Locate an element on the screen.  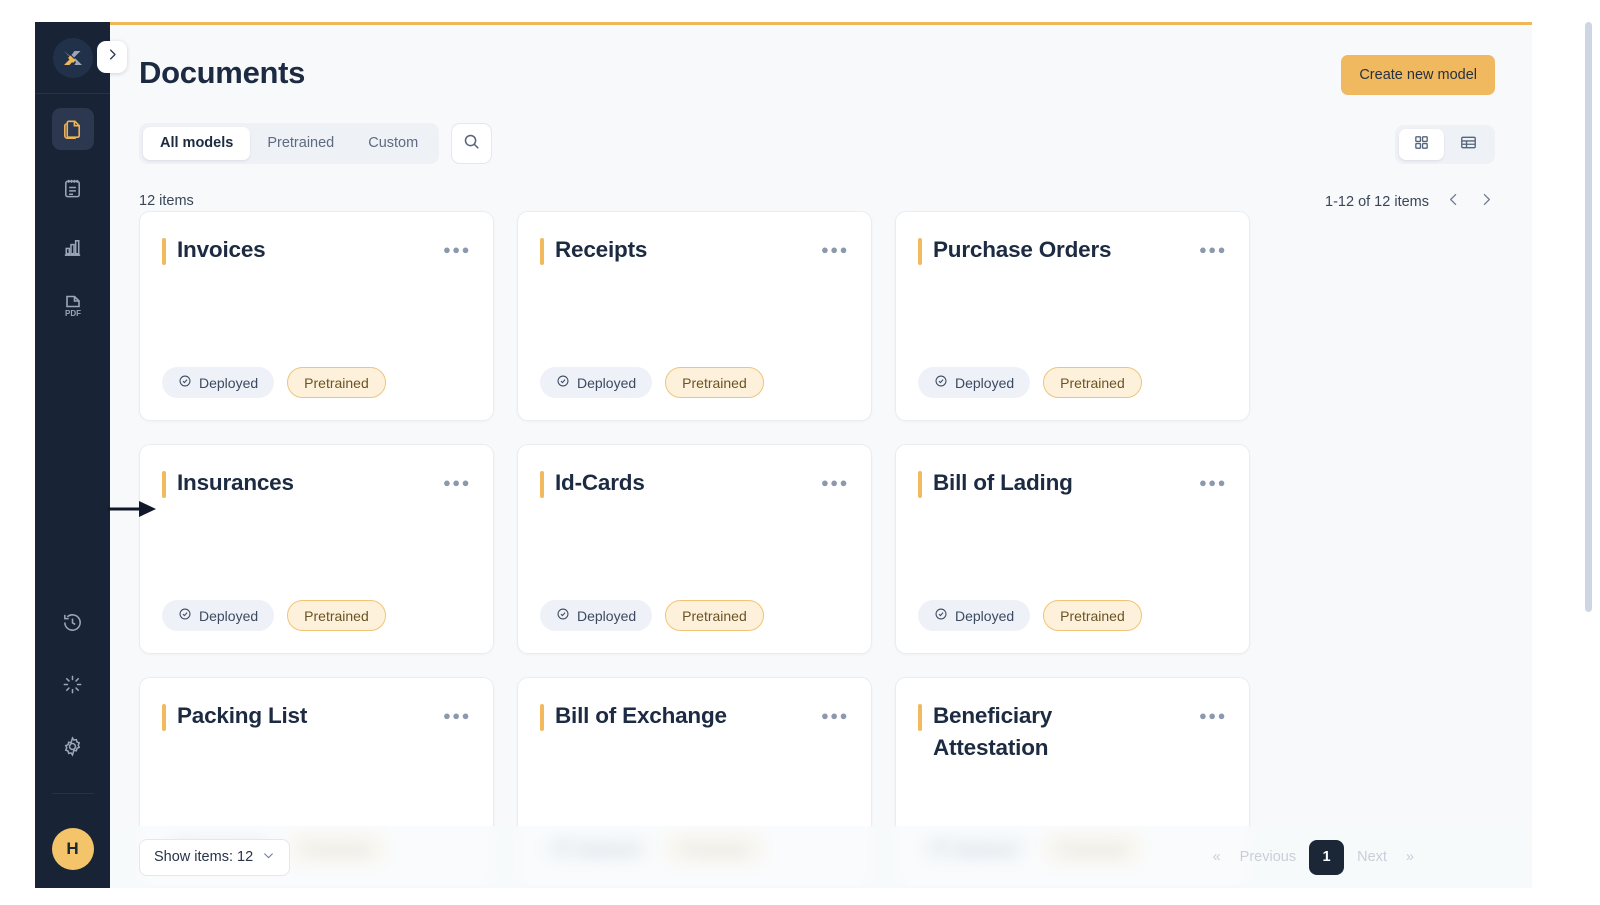
card-header: Id-Cards ●●● is located at coordinates (694, 472).